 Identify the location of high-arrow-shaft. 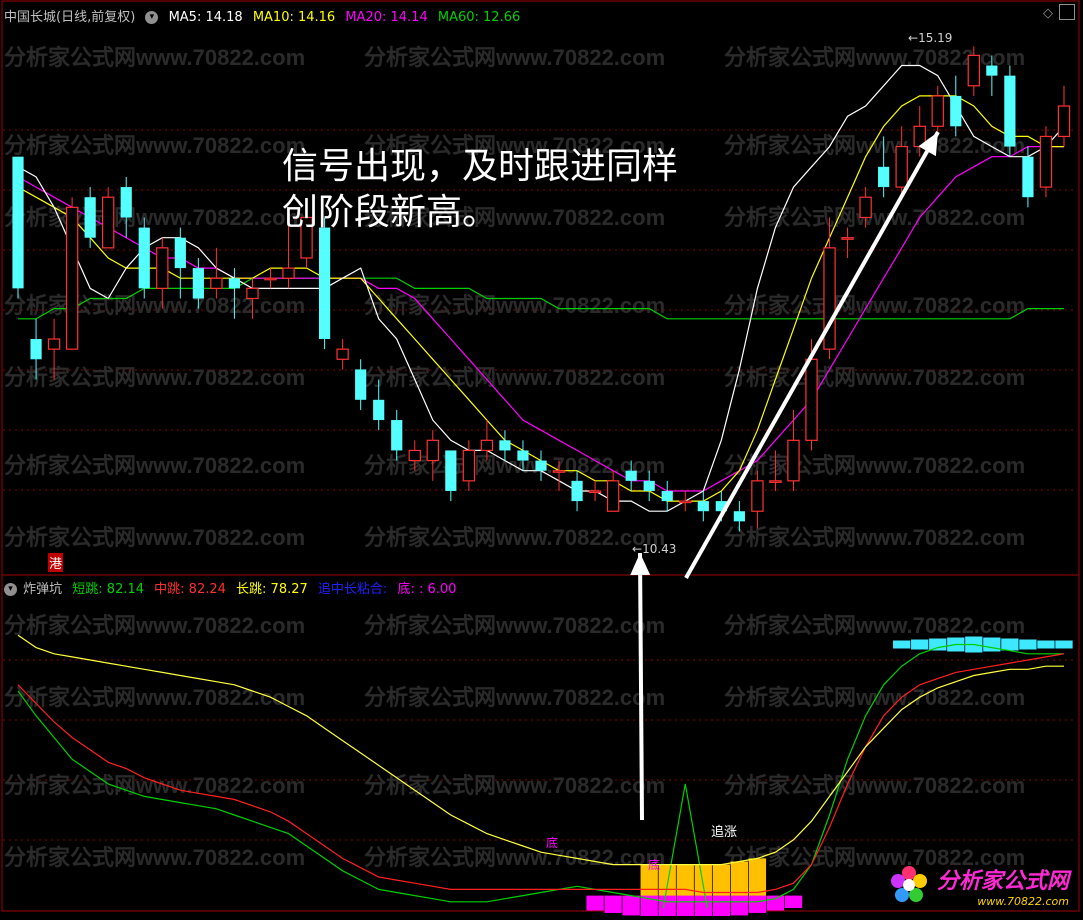
(812, 355).